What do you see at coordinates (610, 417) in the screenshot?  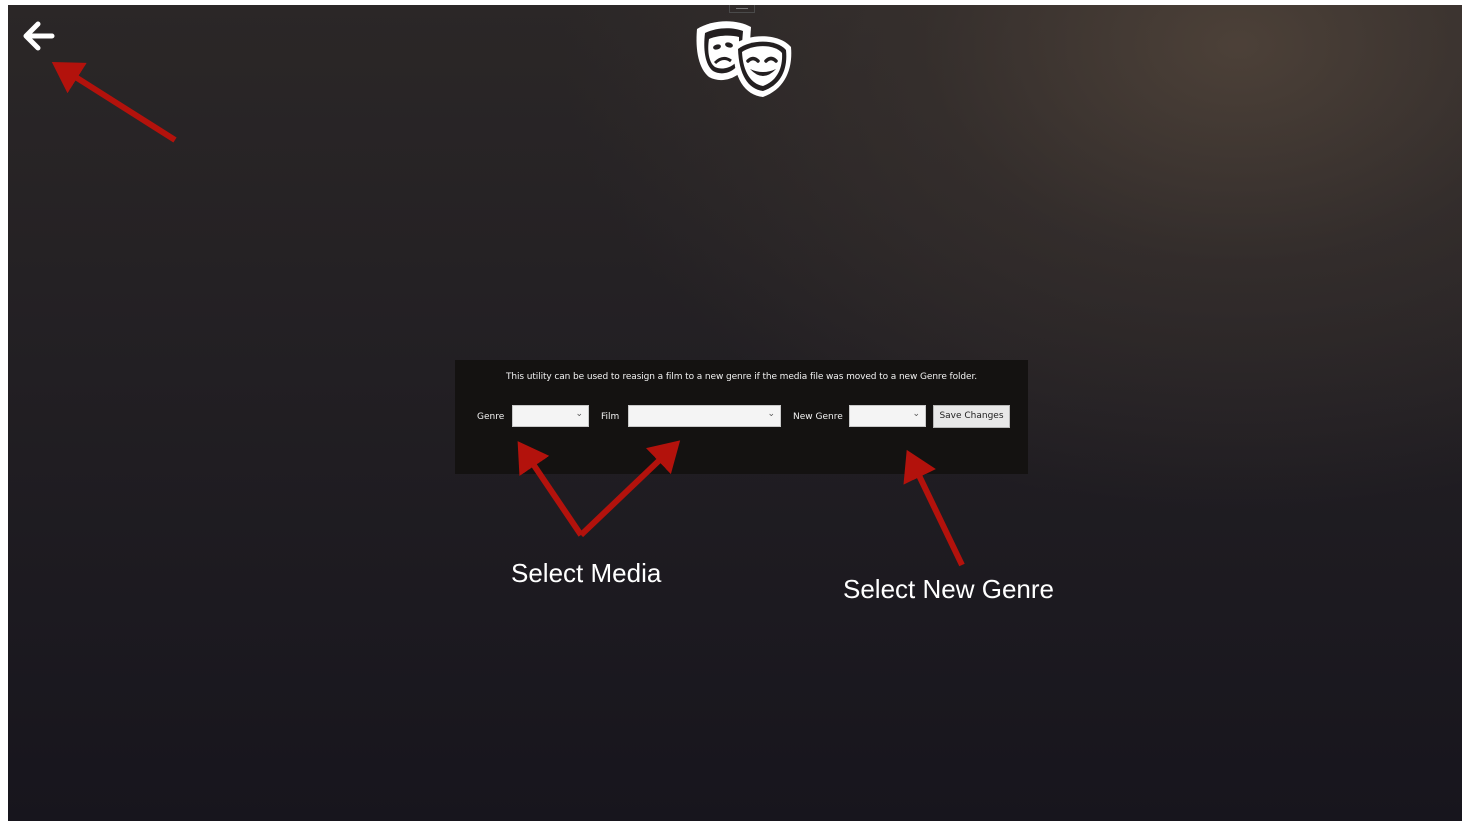 I see `film-label: Film` at bounding box center [610, 417].